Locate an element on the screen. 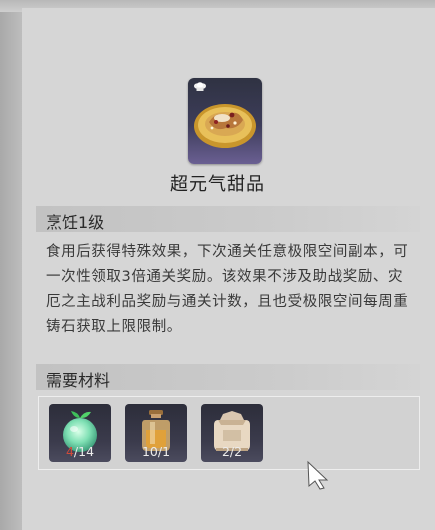 Image resolution: width=435 pixels, height=530 pixels. material-have-count: 4 is located at coordinates (69, 451).